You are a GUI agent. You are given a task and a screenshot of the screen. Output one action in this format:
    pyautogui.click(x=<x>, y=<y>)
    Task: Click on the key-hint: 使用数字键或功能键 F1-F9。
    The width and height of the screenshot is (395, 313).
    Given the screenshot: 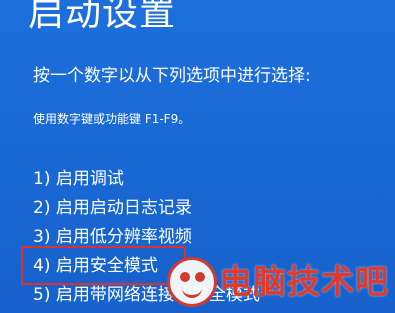 What is the action you would take?
    pyautogui.click(x=112, y=119)
    